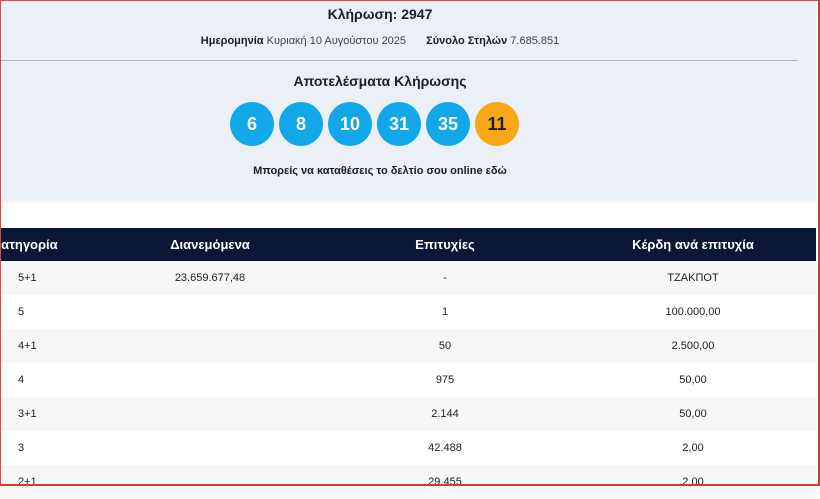  I want to click on table-row: 4+1 50 2.500,00, so click(408, 346).